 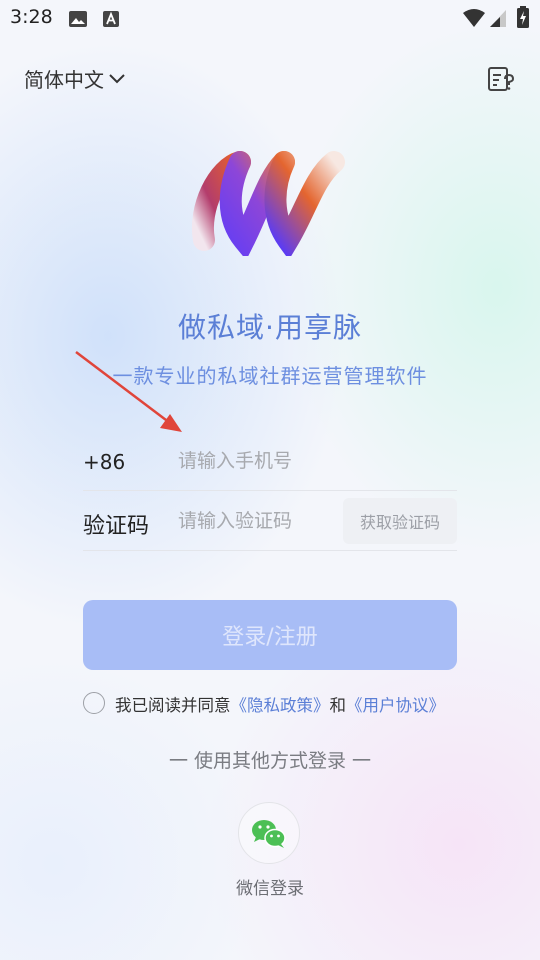 I want to click on other-login-divider: 一 使用其他方式登录 一, so click(x=270, y=761).